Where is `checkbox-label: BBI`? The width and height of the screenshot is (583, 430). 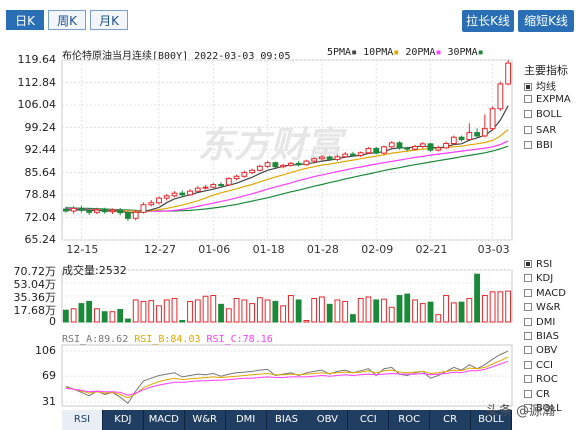
checkbox-label: BBI is located at coordinates (544, 145).